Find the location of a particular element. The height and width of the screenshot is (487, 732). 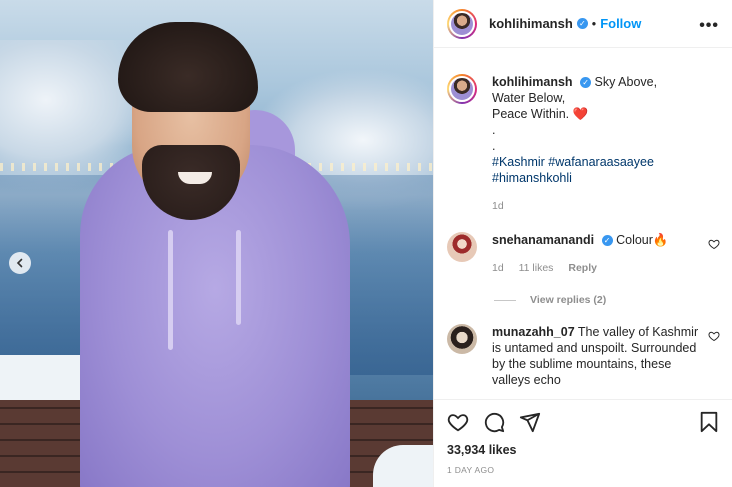

comment-icon is located at coordinates (494, 422).